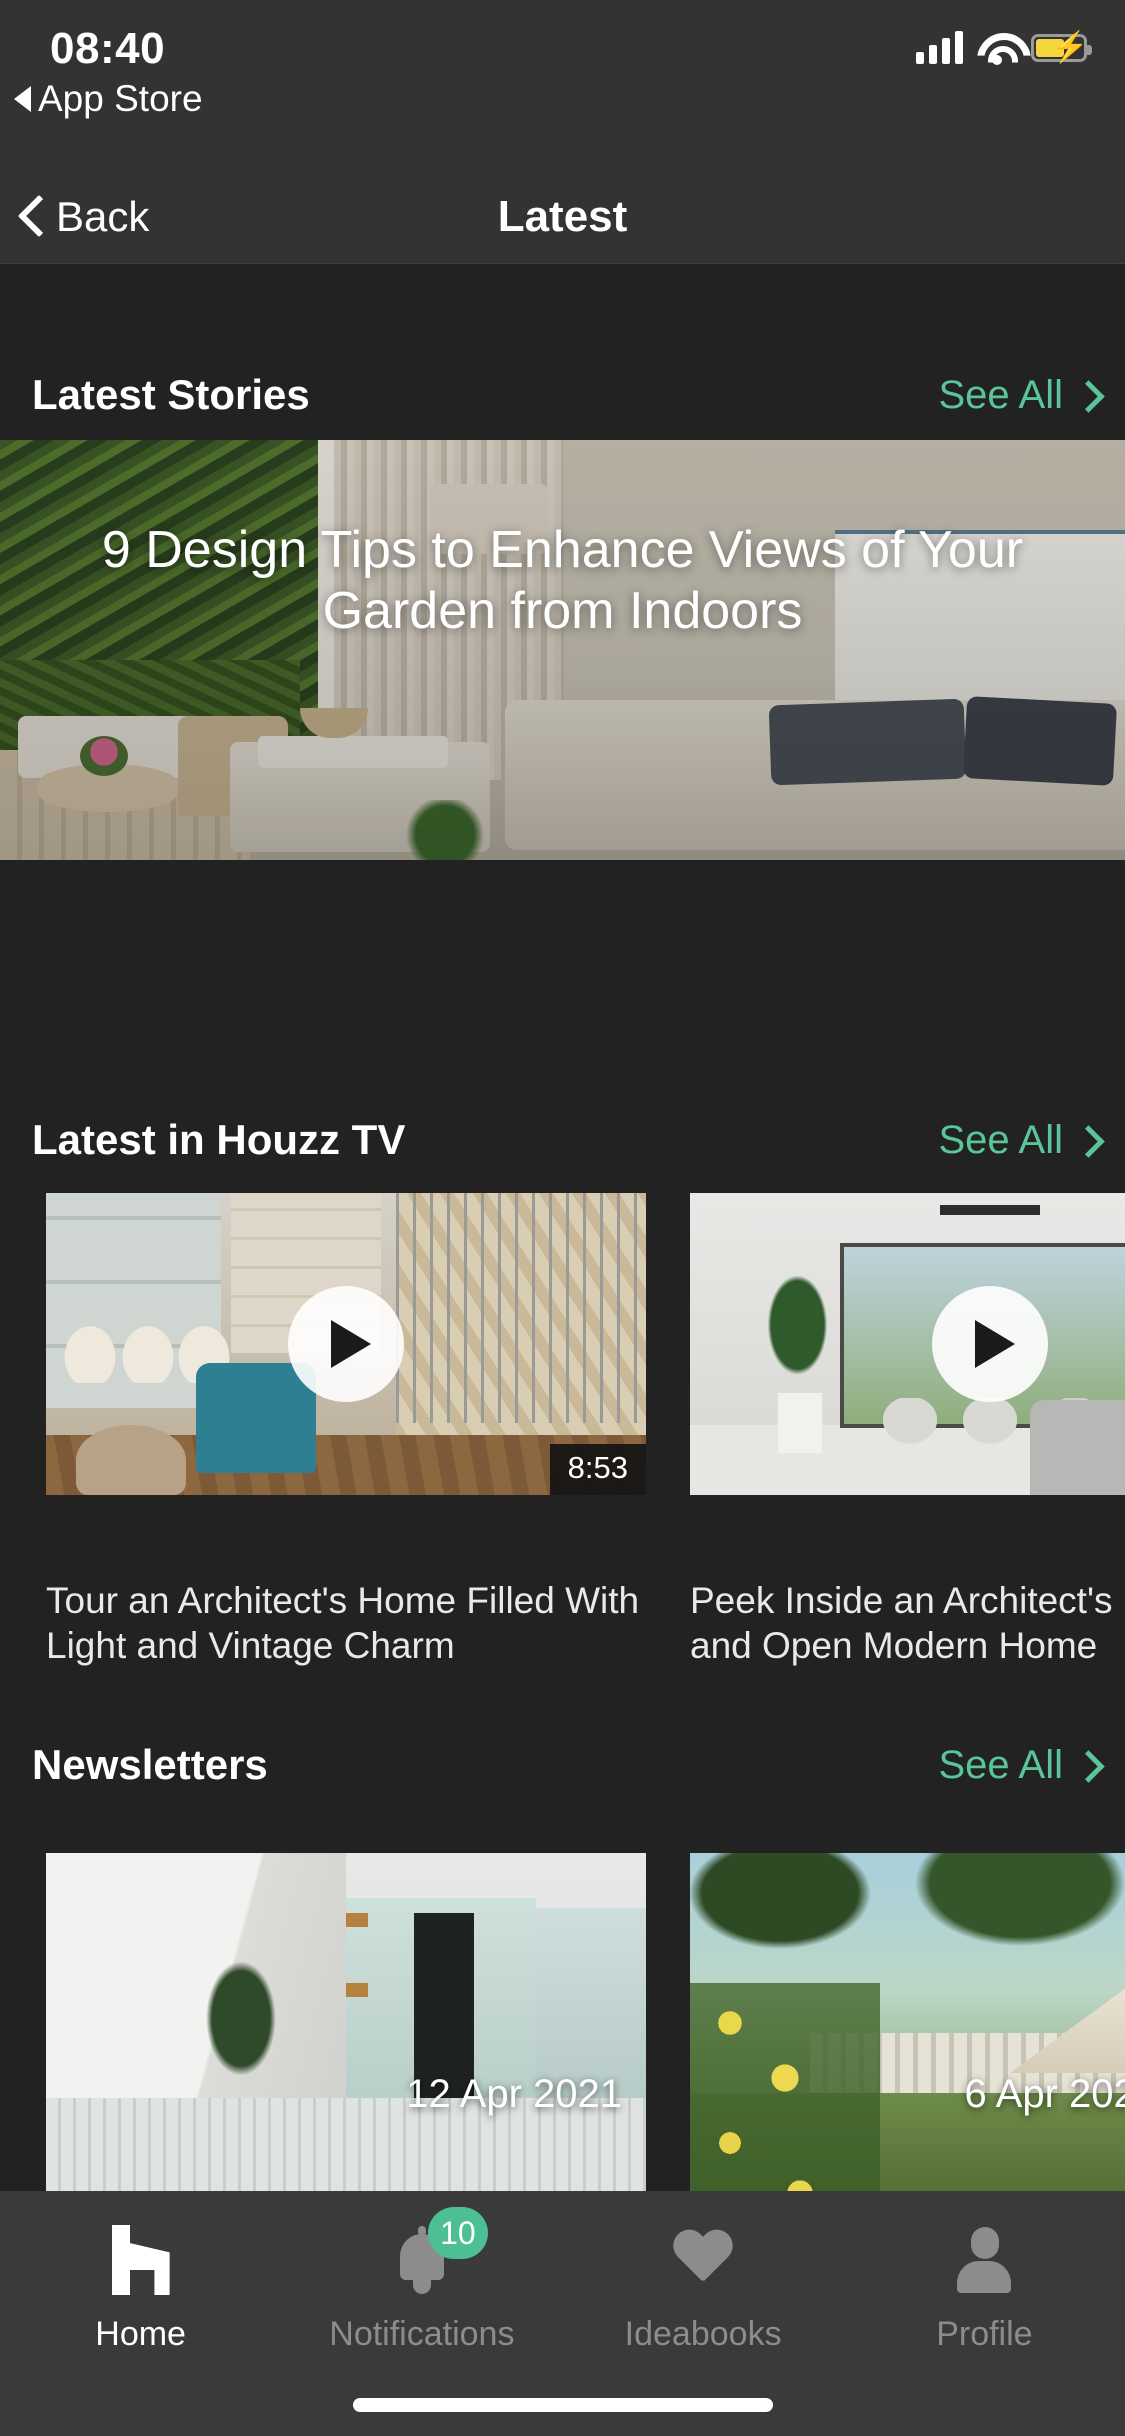 The image size is (1125, 2436). Describe the element at coordinates (108, 48) in the screenshot. I see `status-bar-time: 08:40` at that location.